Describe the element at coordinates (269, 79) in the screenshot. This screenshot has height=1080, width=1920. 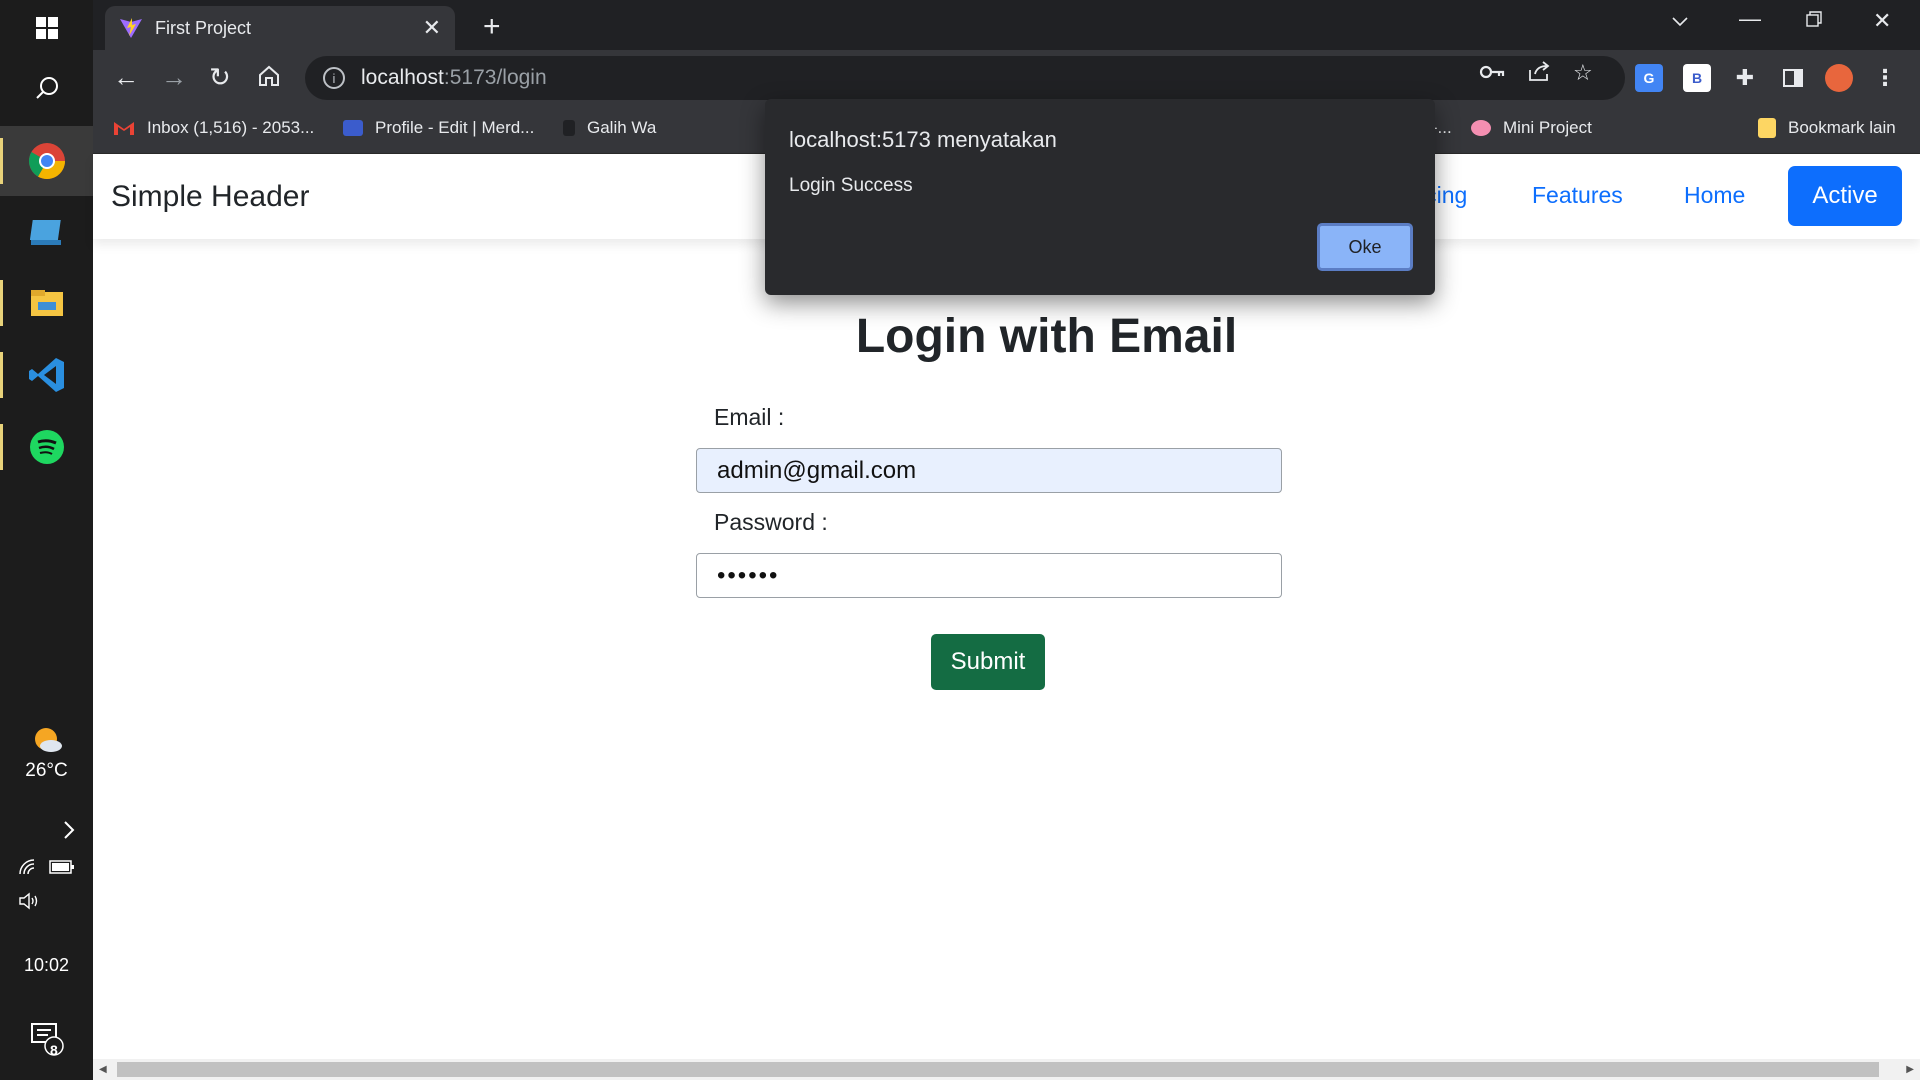
I see `home-icon` at that location.